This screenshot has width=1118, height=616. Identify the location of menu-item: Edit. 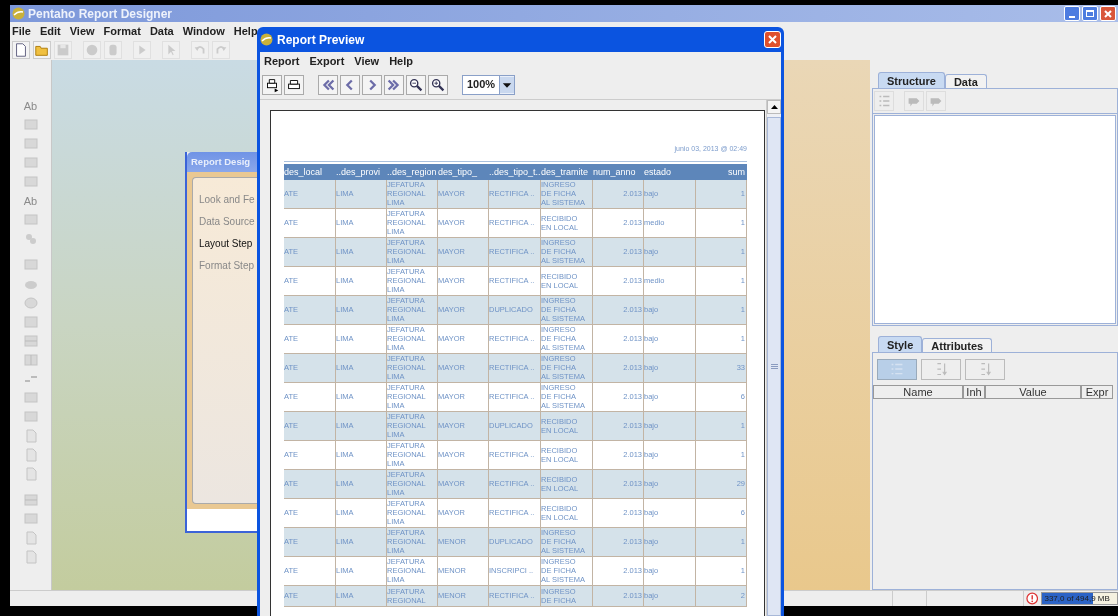
(50, 31).